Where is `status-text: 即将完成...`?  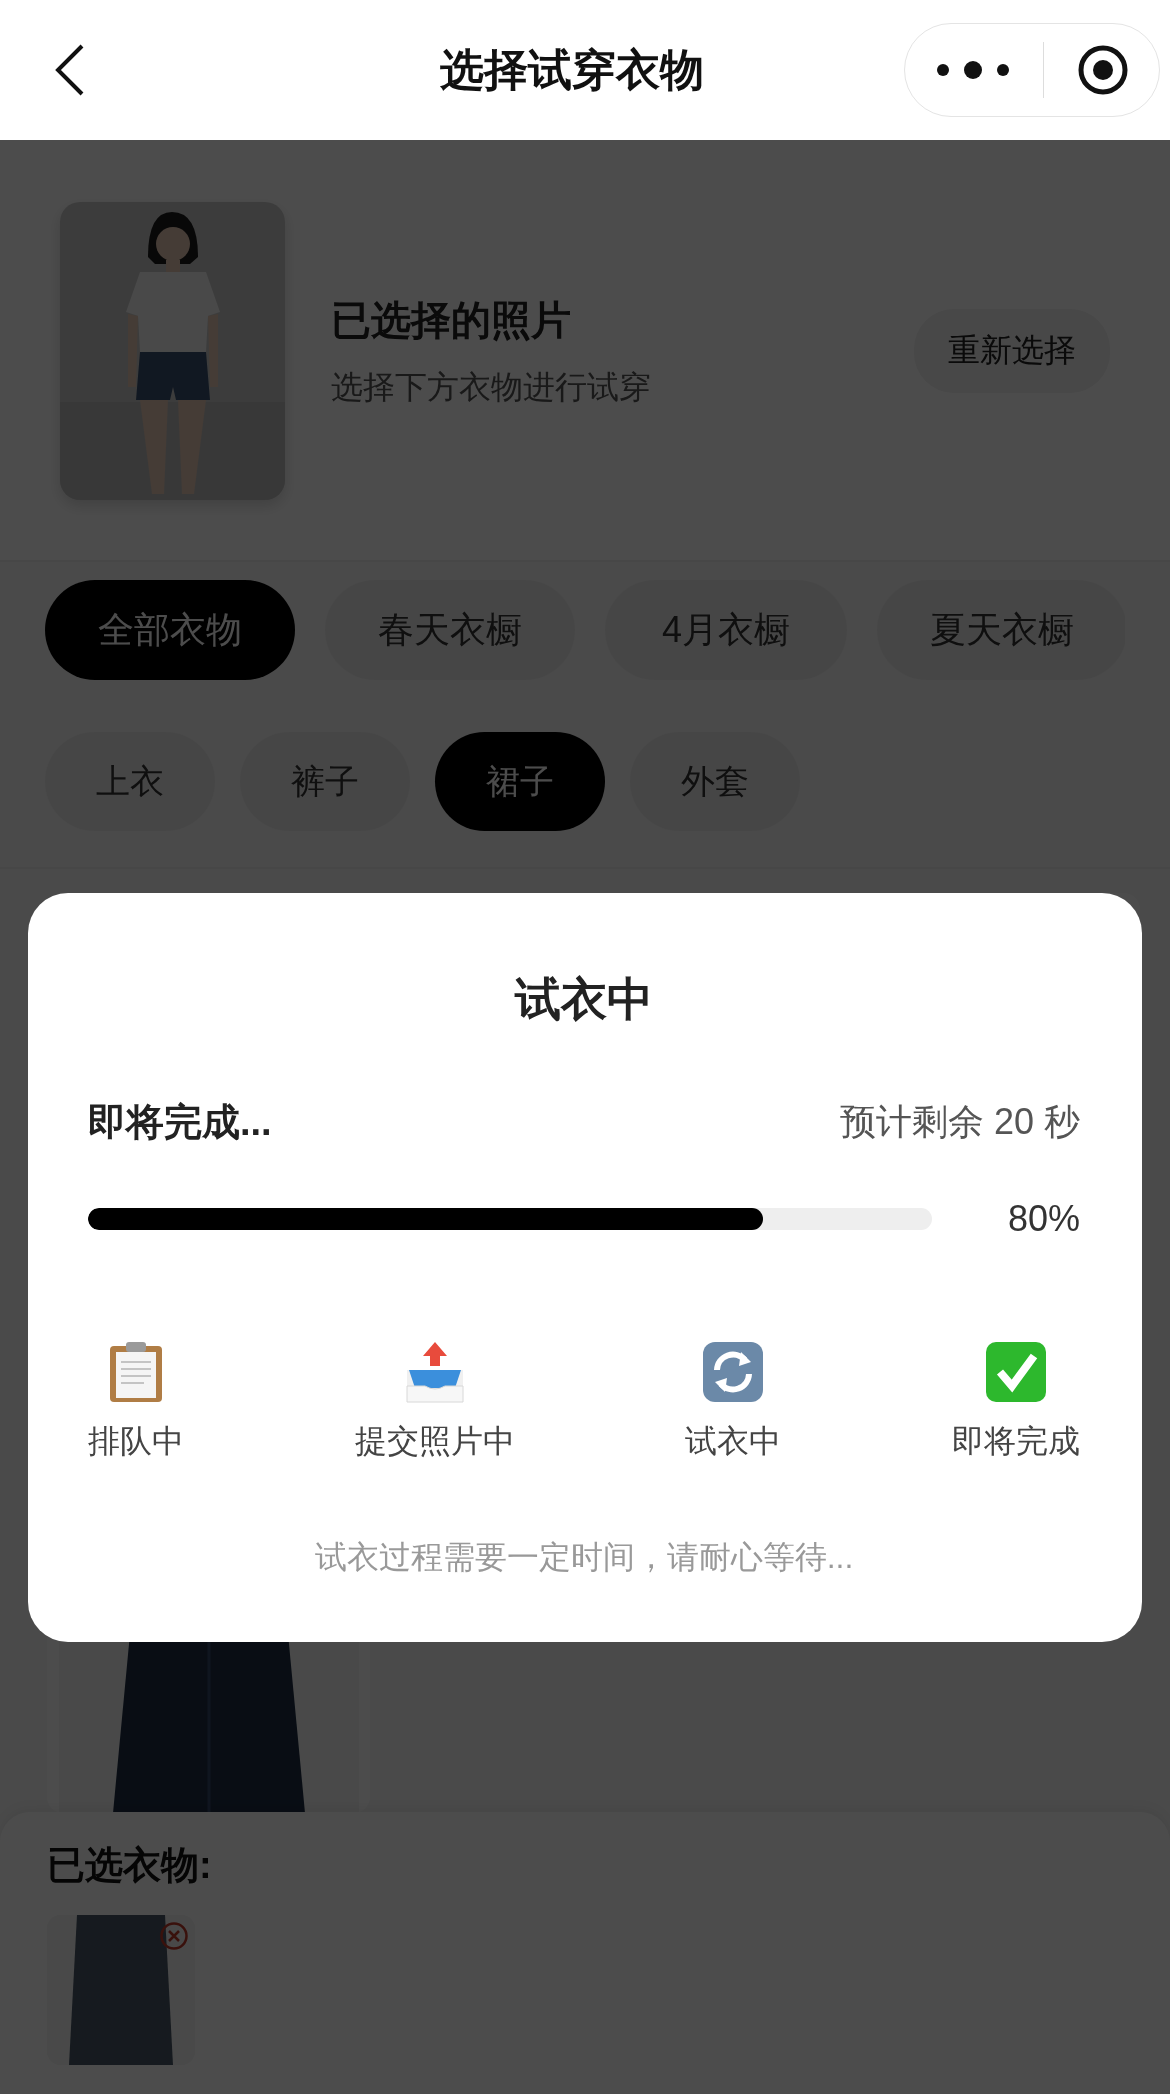 status-text: 即将完成... is located at coordinates (180, 1122).